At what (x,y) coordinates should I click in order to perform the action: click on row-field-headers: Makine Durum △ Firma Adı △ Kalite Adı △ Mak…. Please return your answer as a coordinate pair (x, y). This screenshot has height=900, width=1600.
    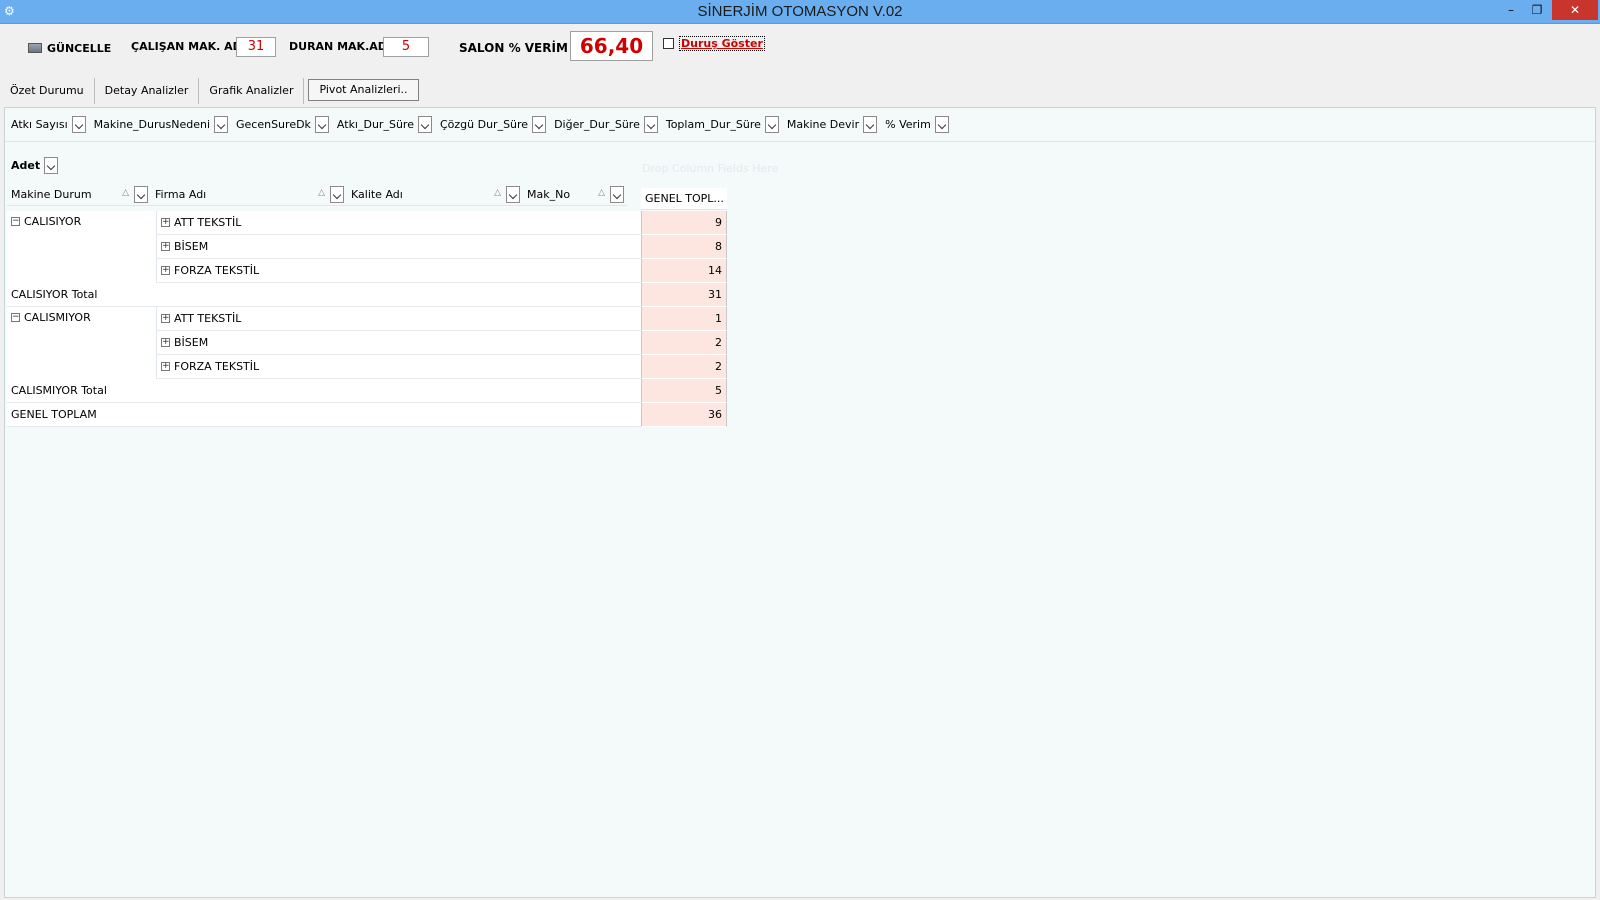
    Looking at the image, I should click on (317, 196).